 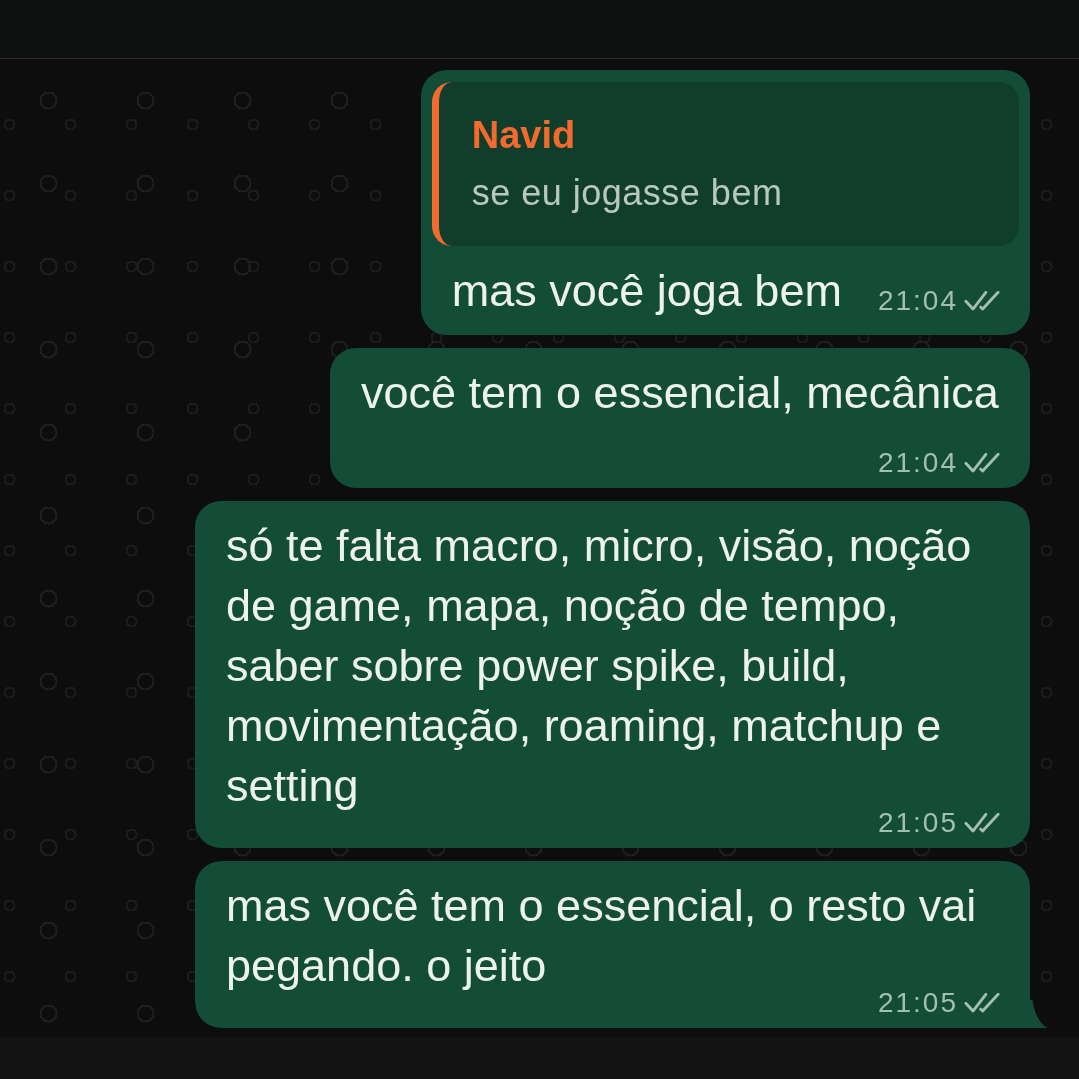 I want to click on quote-author: Navid, so click(x=524, y=135).